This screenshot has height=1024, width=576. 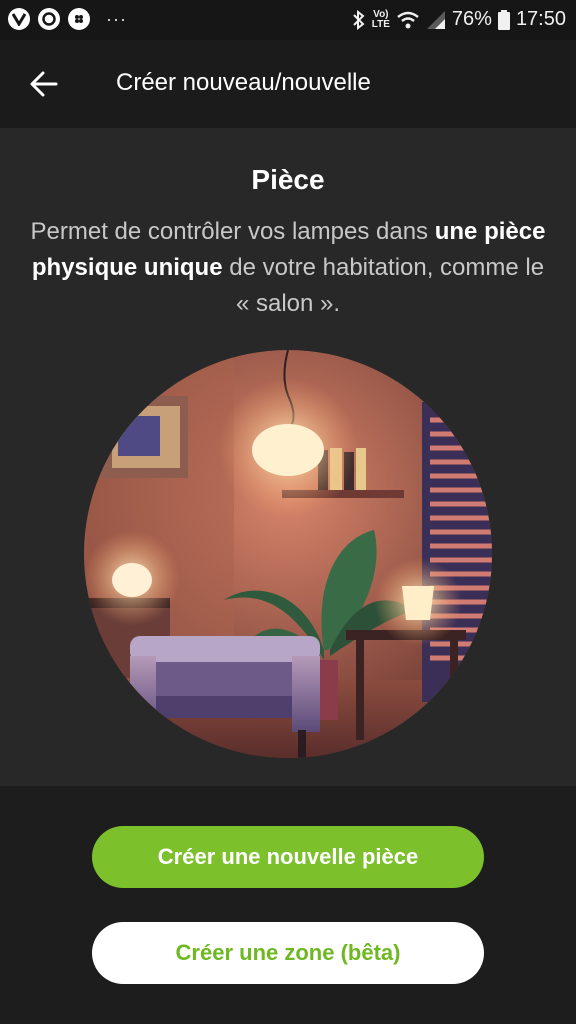 I want to click on signal-icon, so click(x=435, y=19).